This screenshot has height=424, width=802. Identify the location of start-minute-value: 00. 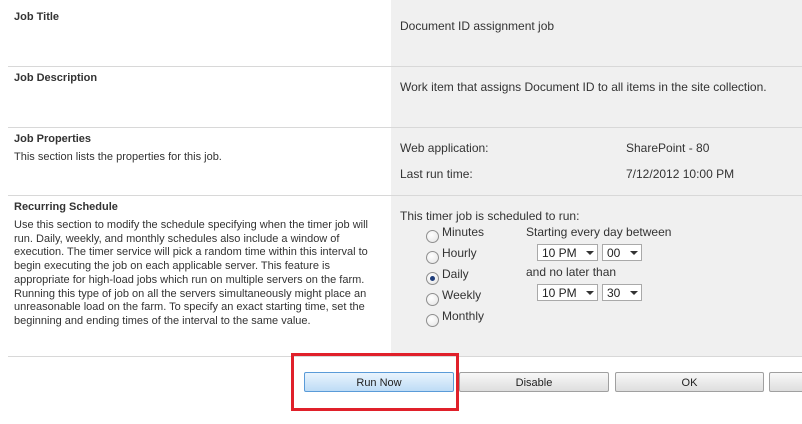
(614, 253).